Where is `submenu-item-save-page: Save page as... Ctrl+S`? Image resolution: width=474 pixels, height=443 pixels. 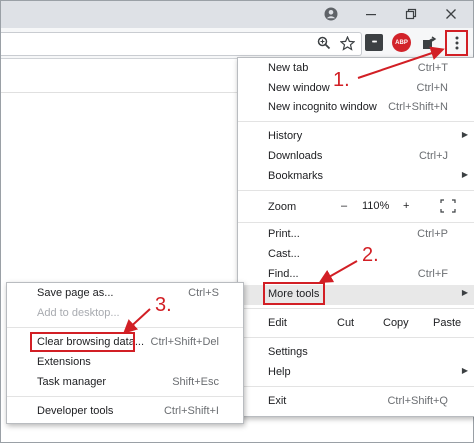
submenu-item-save-page: Save page as... Ctrl+S is located at coordinates (125, 294).